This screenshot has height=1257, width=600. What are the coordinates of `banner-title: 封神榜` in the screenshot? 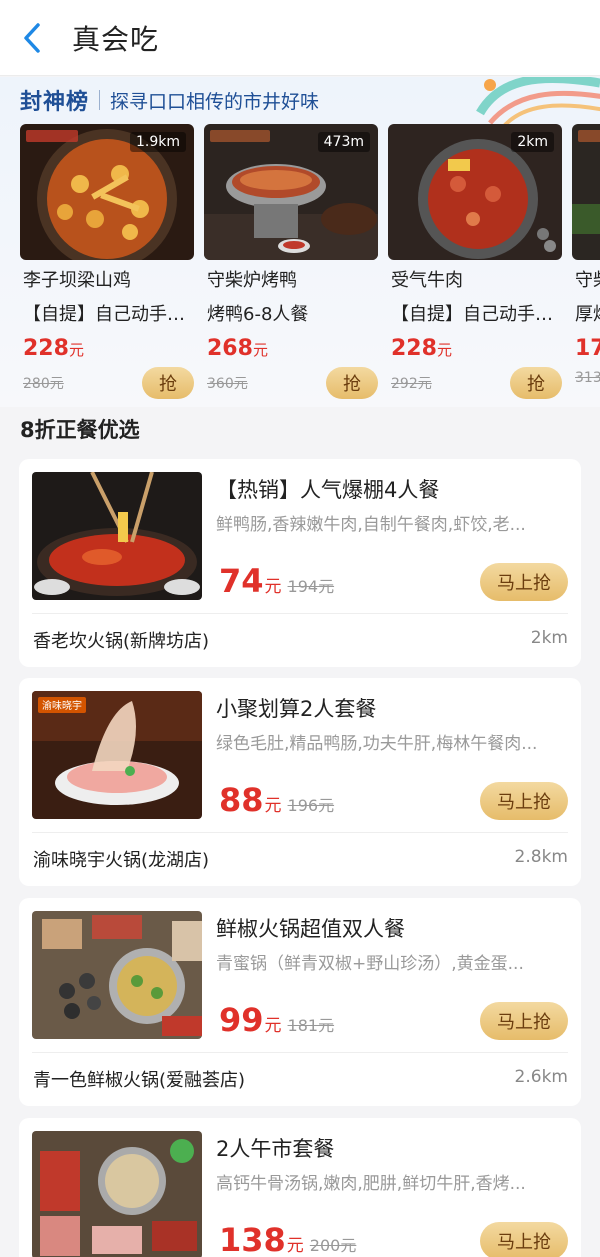 It's located at (55, 102).